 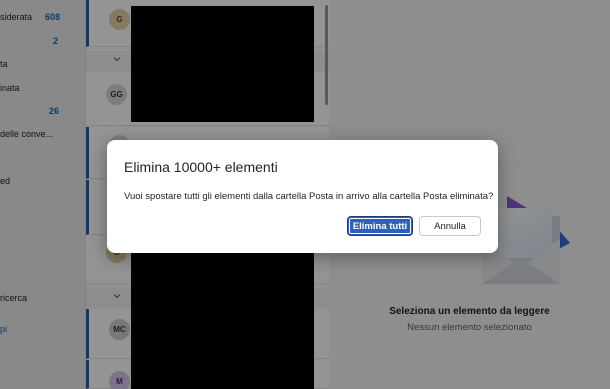 What do you see at coordinates (380, 226) in the screenshot?
I see `delete-all-button: Elimina tutti` at bounding box center [380, 226].